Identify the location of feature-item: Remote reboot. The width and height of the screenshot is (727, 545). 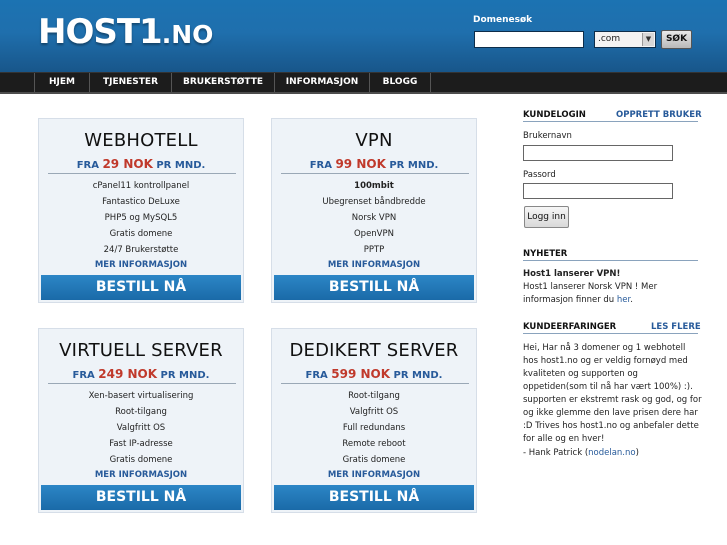
(374, 444).